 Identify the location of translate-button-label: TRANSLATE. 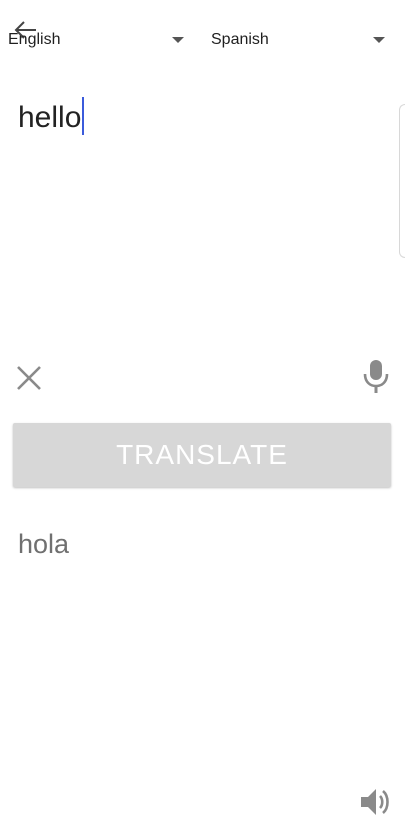
(202, 454).